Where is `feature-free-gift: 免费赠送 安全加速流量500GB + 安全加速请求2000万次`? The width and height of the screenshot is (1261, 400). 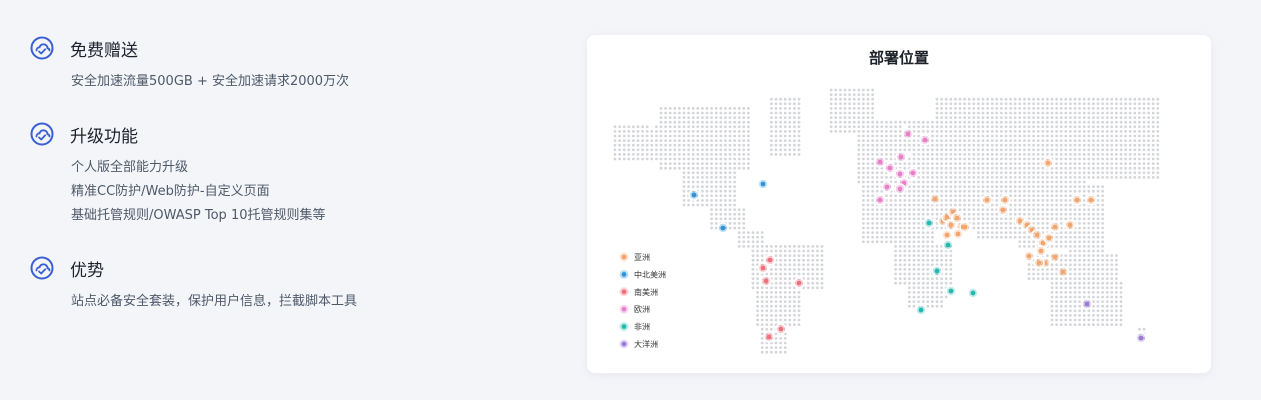
feature-free-gift: 免费赠送 安全加速流量500GB + 安全加速请求2000万次 is located at coordinates (290, 77).